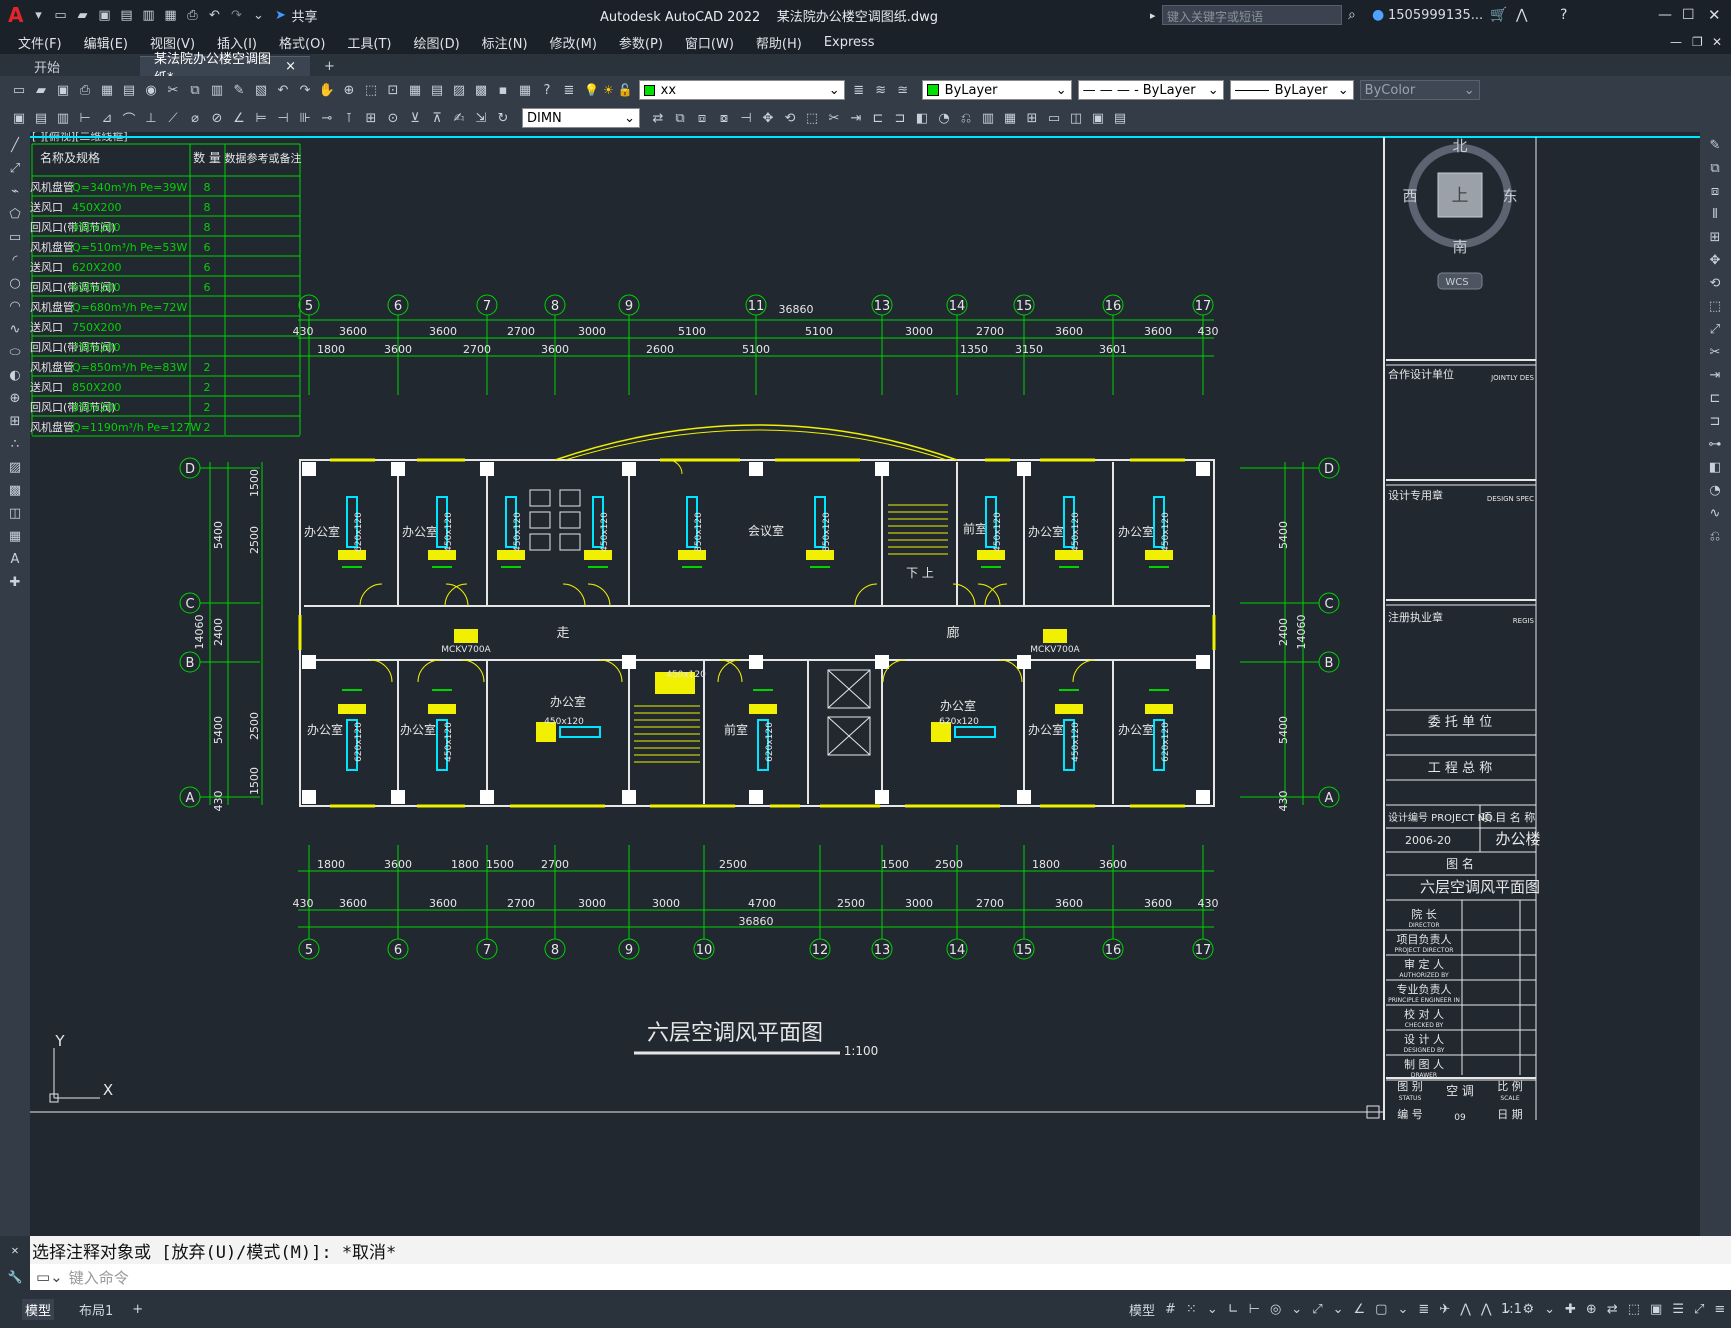 Image resolution: width=1731 pixels, height=1328 pixels. What do you see at coordinates (1719, 1309) in the screenshot?
I see `customize-icon: ≡` at bounding box center [1719, 1309].